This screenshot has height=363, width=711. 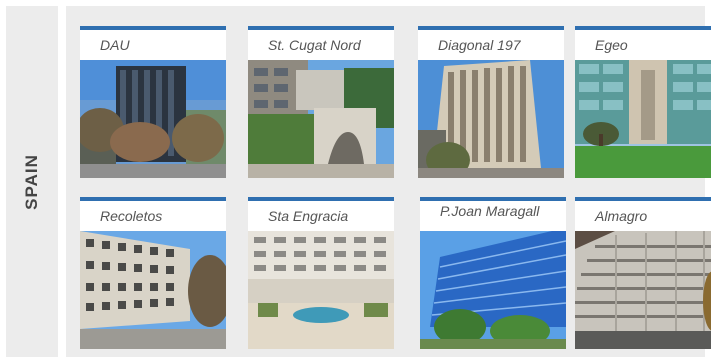 What do you see at coordinates (314, 45) in the screenshot?
I see `property-name: St. Cugat Nord` at bounding box center [314, 45].